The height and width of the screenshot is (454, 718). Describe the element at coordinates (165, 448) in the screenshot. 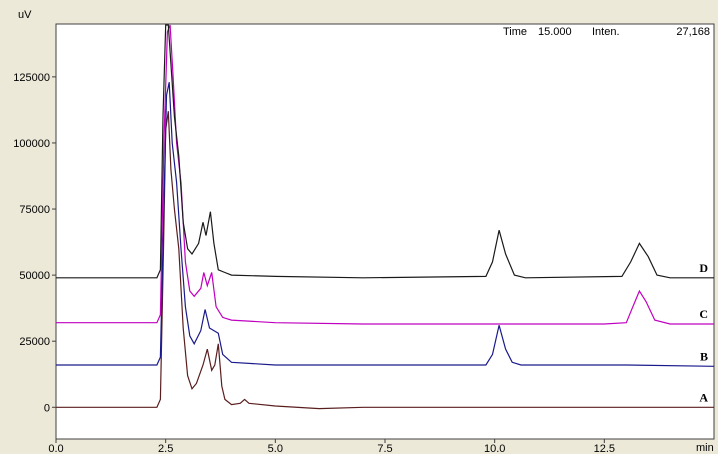

I see `x-tick-label: 2.5` at that location.